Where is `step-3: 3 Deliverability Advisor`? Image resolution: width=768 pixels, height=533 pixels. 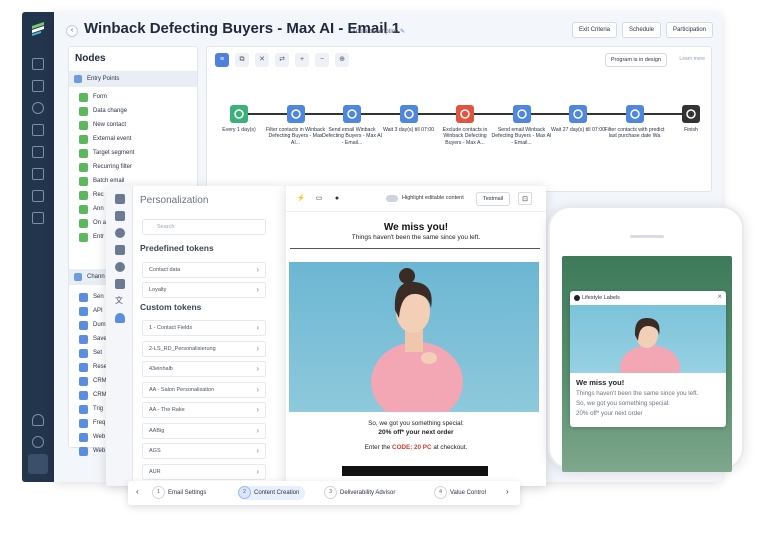
step-3: 3 Deliverability Advisor is located at coordinates (359, 493).